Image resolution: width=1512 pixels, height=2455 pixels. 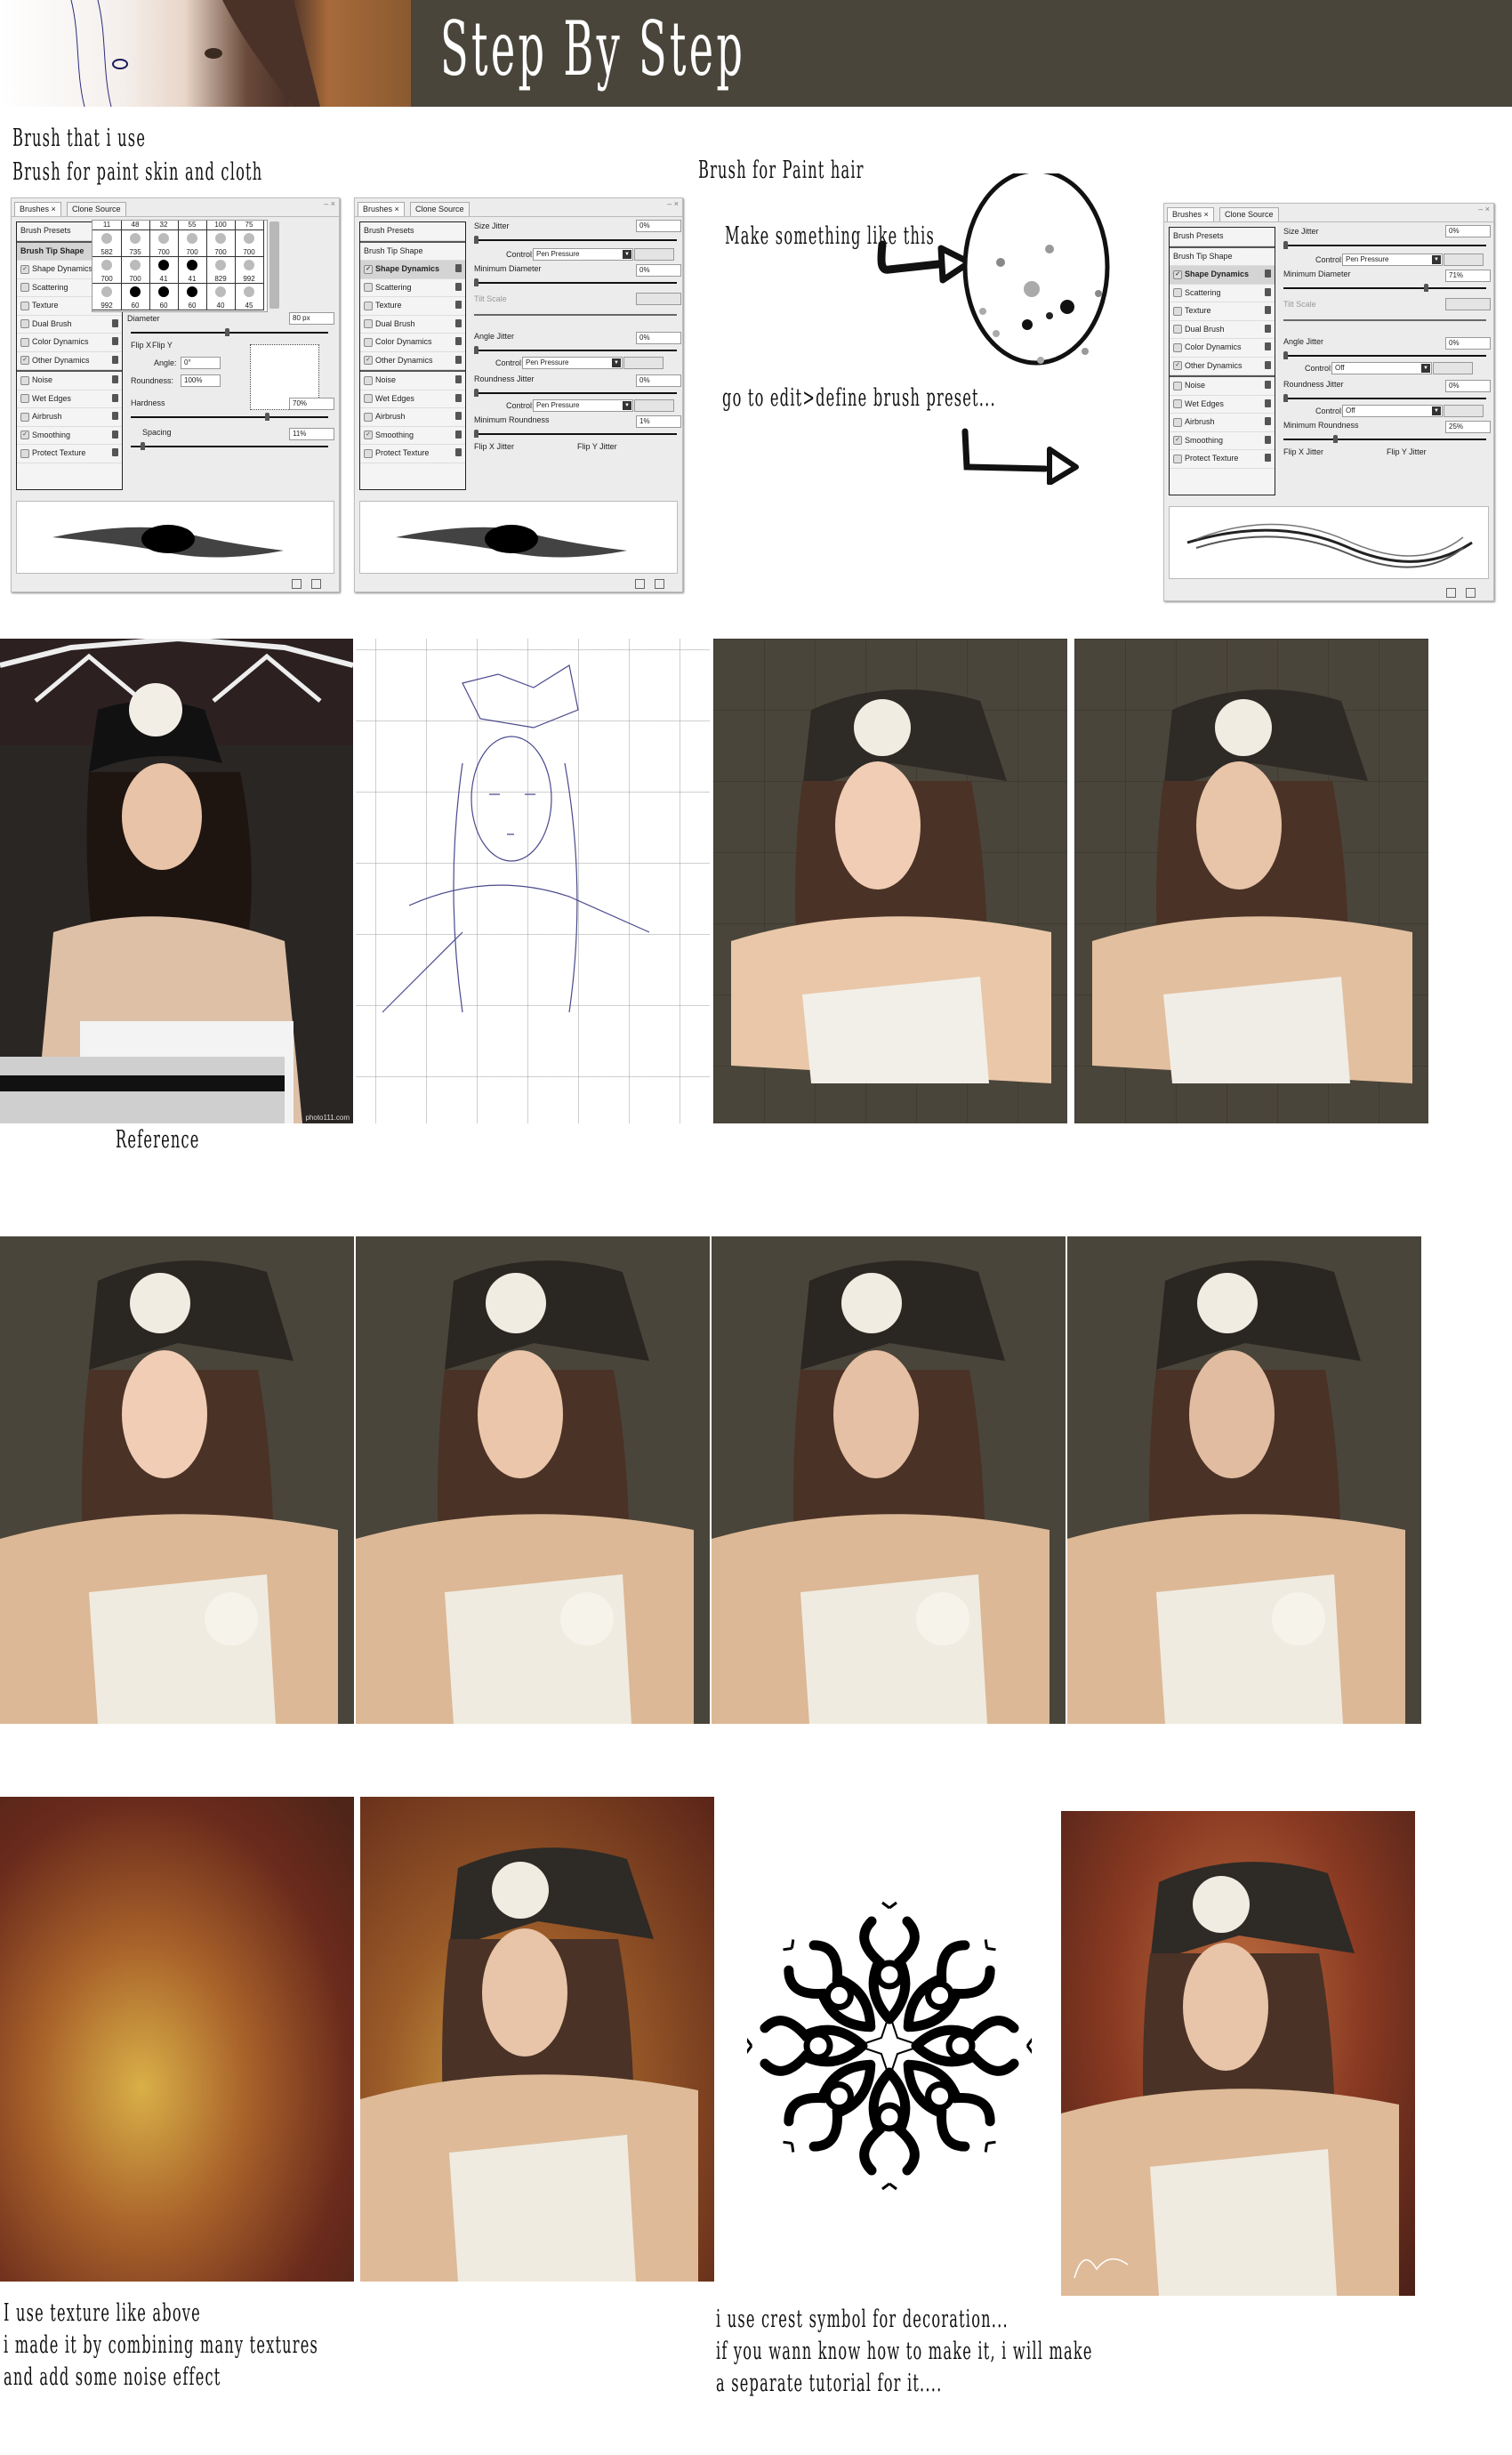 What do you see at coordinates (1468, 343) in the screenshot?
I see `angle-jitter-input: 0%` at bounding box center [1468, 343].